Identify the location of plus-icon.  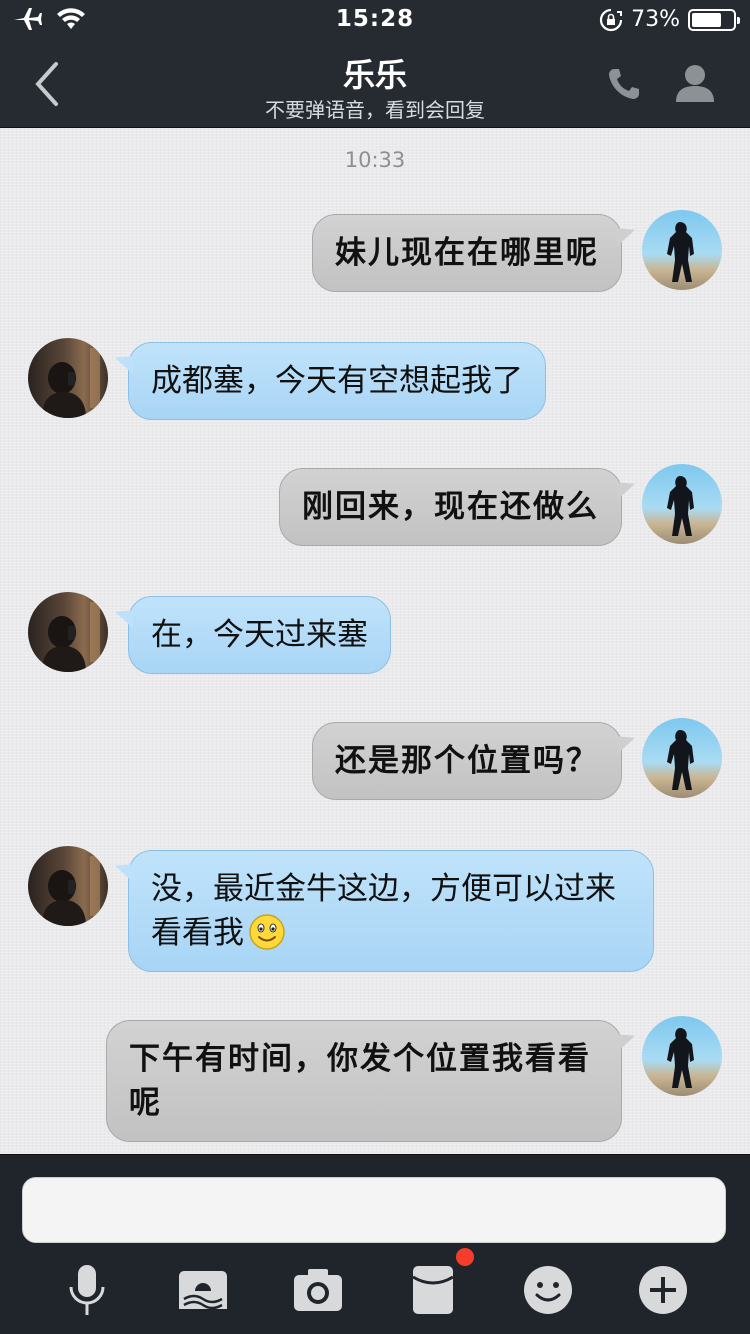
(663, 1290).